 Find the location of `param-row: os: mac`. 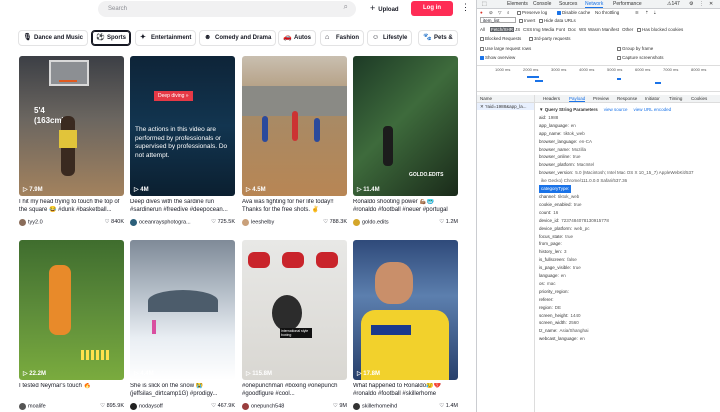

param-row: os: mac is located at coordinates (629, 284).